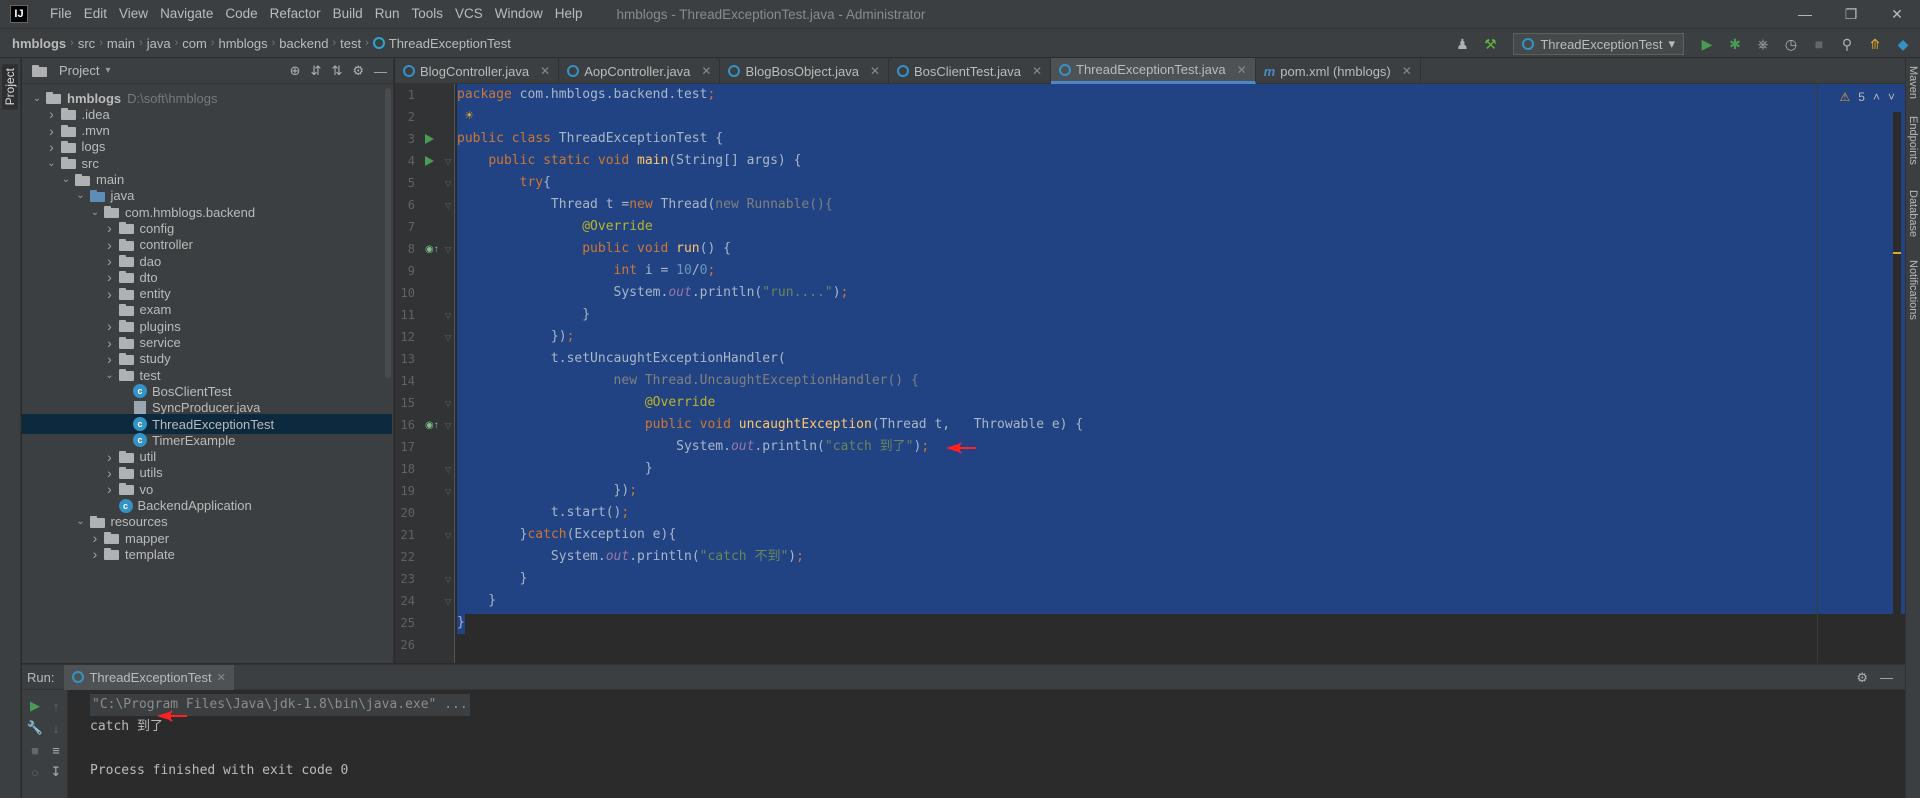  What do you see at coordinates (427, 14) in the screenshot?
I see `menu-tools: Tools` at bounding box center [427, 14].